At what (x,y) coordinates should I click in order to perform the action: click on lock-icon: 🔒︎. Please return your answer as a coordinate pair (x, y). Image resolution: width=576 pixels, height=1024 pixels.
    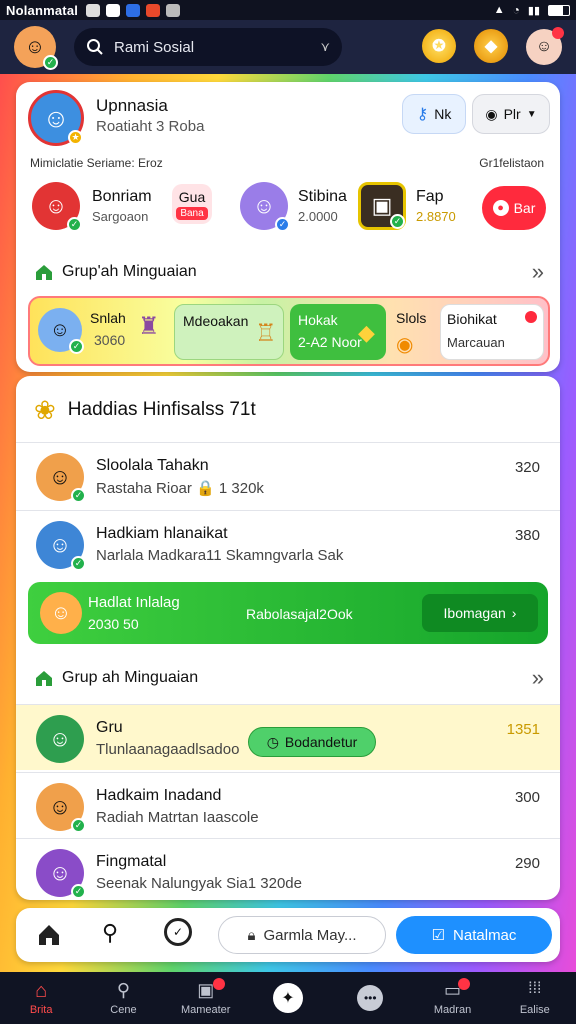
    Looking at the image, I should click on (251, 935).